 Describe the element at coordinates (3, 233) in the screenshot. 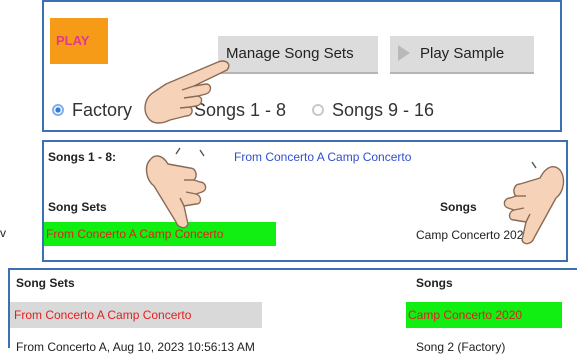

I see `stray-label: v` at that location.